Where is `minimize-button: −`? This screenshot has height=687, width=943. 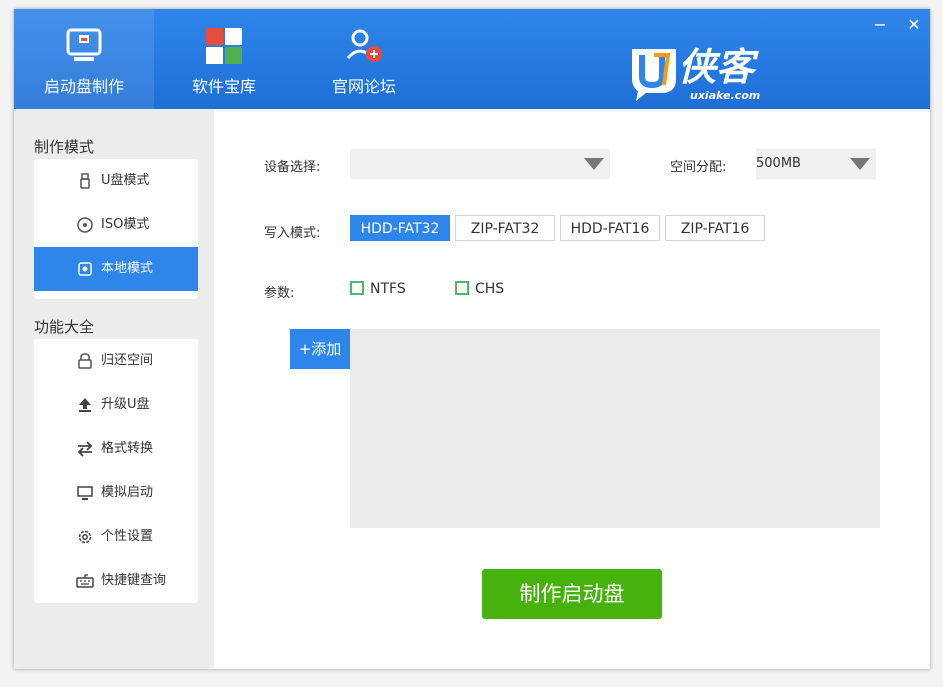
minimize-button: − is located at coordinates (880, 25).